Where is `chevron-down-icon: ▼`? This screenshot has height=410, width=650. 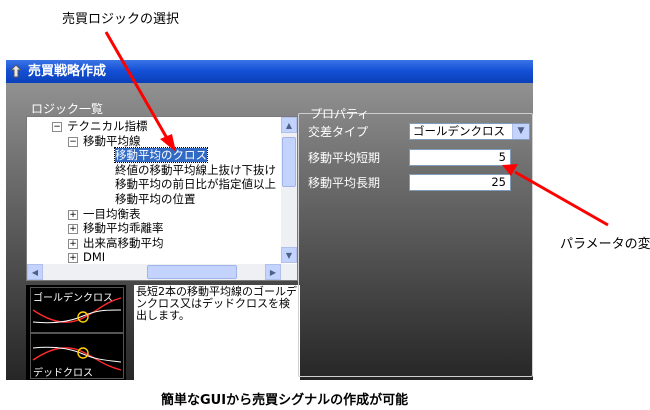
chevron-down-icon: ▼ is located at coordinates (520, 131).